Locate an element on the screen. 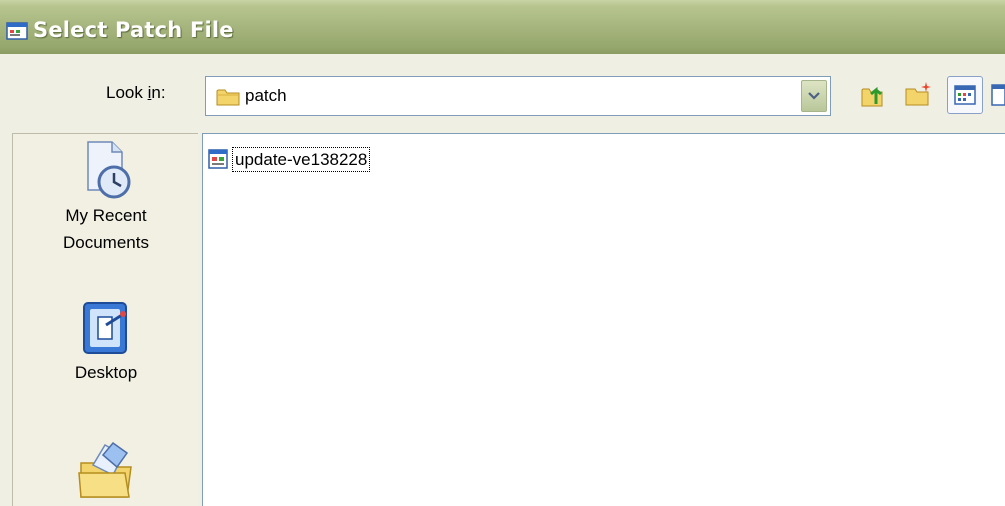  file-name: update-ve138228 is located at coordinates (301, 159).